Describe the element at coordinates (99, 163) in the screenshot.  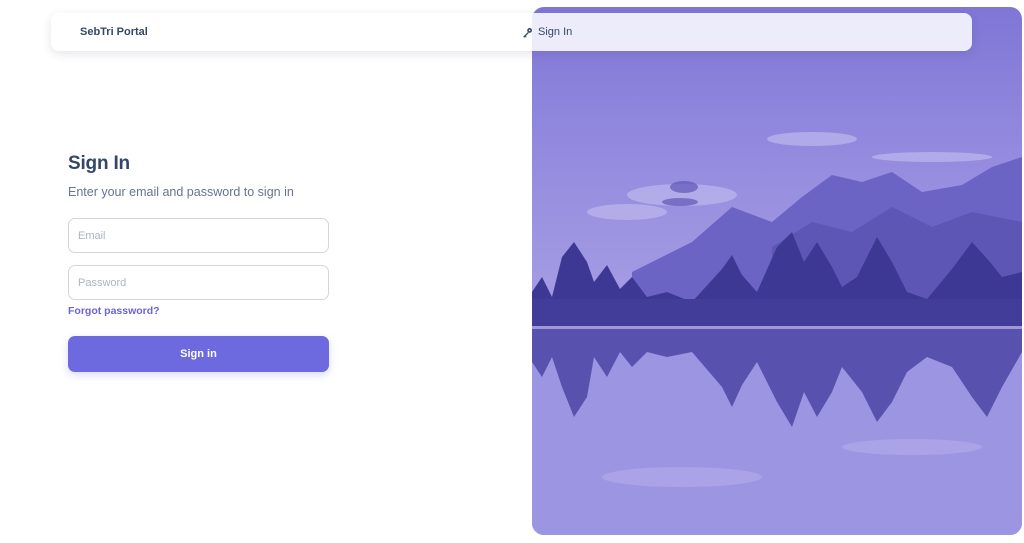
I see `page-title: Sign In` at that location.